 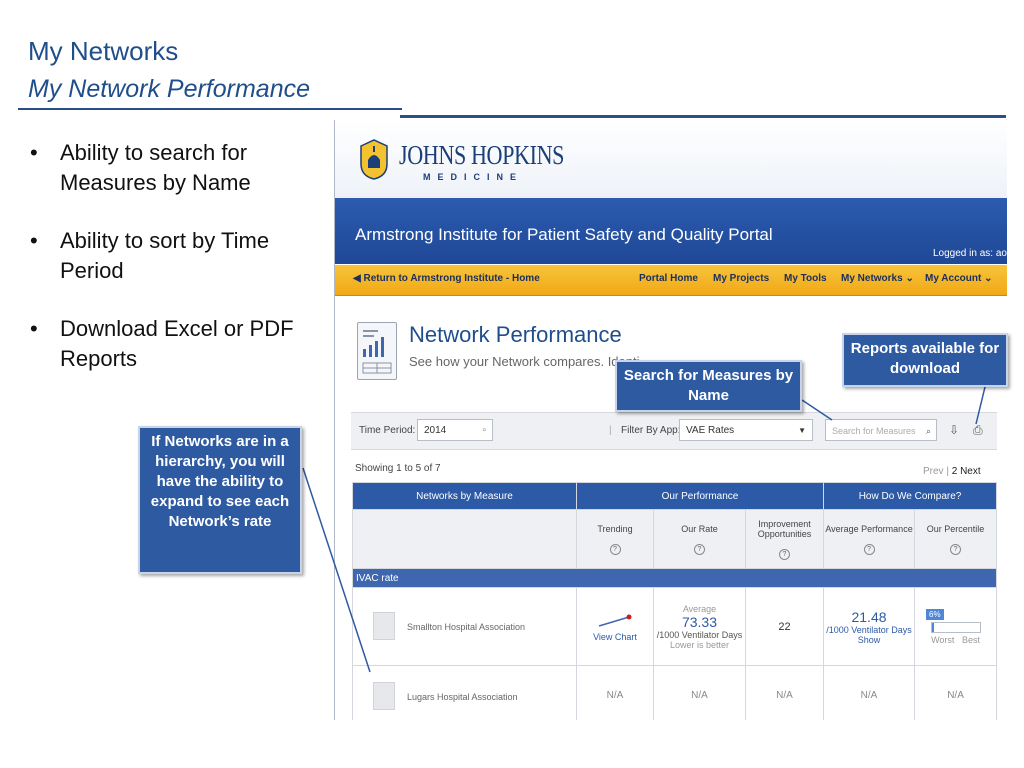 I want to click on network-cell: Lugars Hospital Association, so click(x=464, y=692).